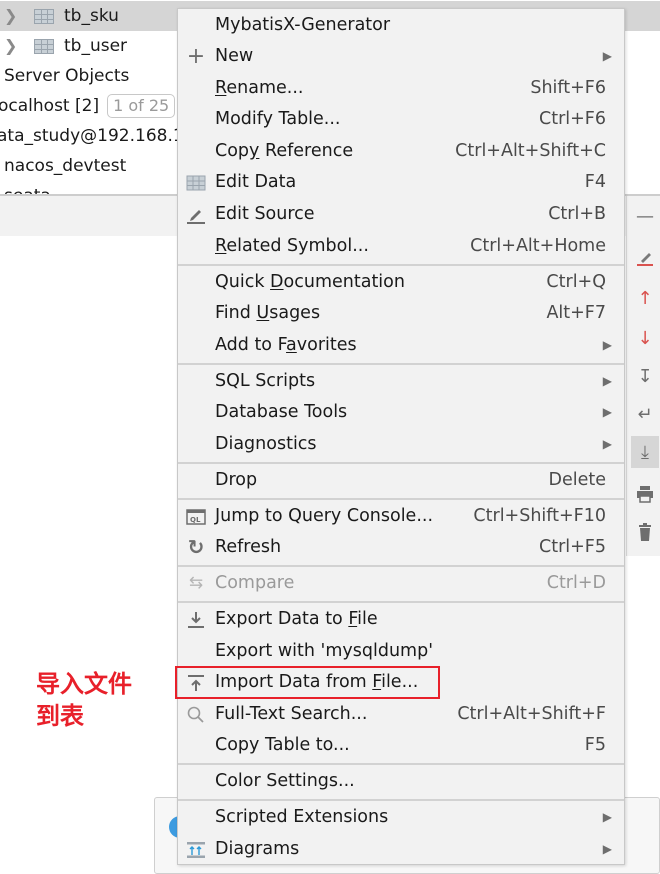  What do you see at coordinates (401, 56) in the screenshot?
I see `menu-item-new: + New ▶` at bounding box center [401, 56].